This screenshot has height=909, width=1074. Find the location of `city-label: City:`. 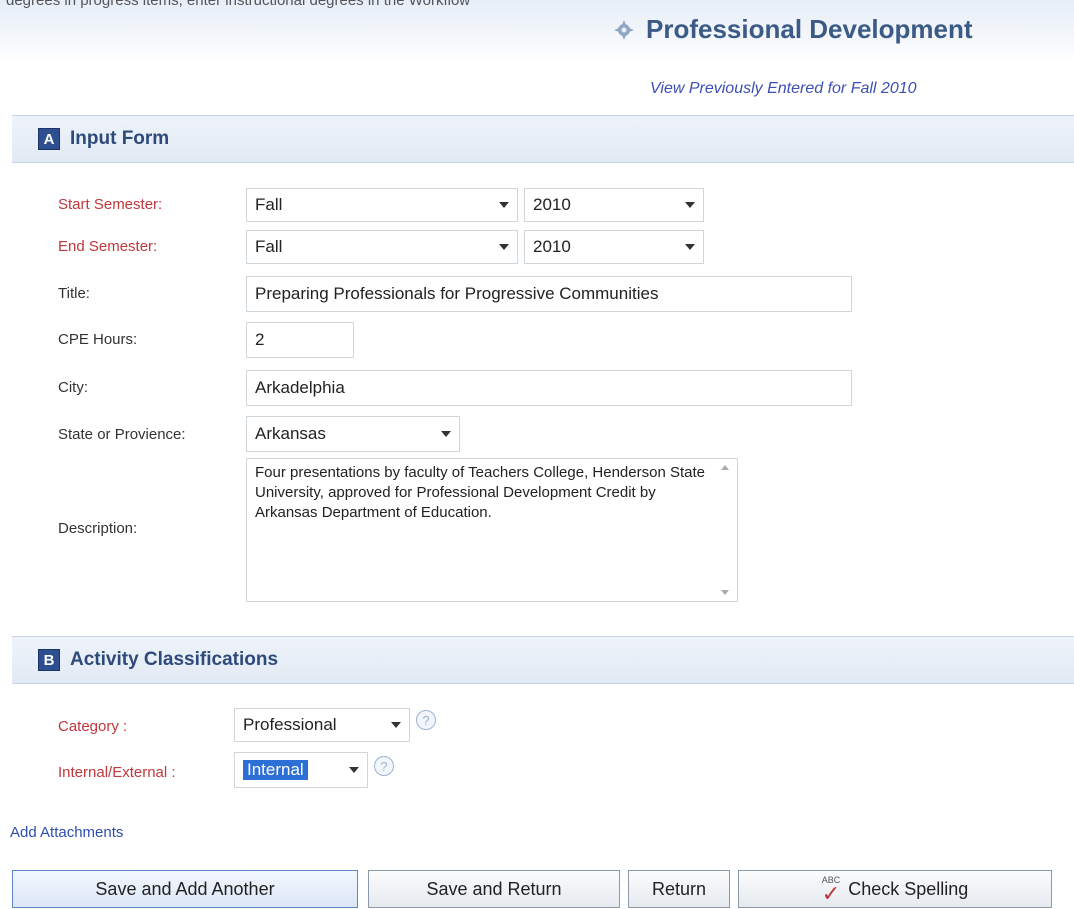

city-label: City: is located at coordinates (73, 387).